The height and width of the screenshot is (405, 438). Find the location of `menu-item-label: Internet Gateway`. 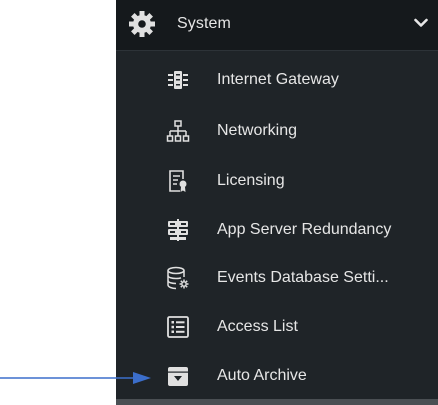

menu-item-label: Internet Gateway is located at coordinates (278, 79).